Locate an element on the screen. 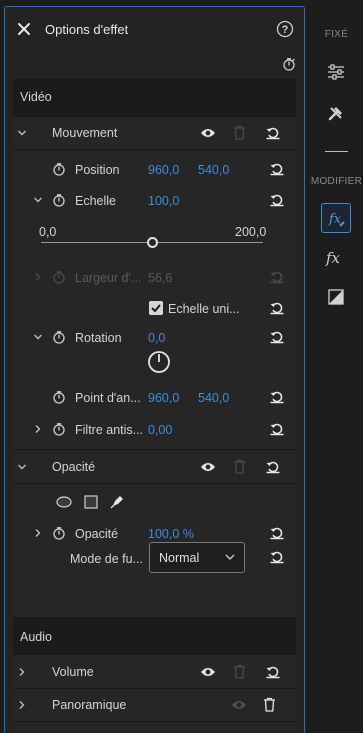  effect-controls-button: fx is located at coordinates (336, 218).